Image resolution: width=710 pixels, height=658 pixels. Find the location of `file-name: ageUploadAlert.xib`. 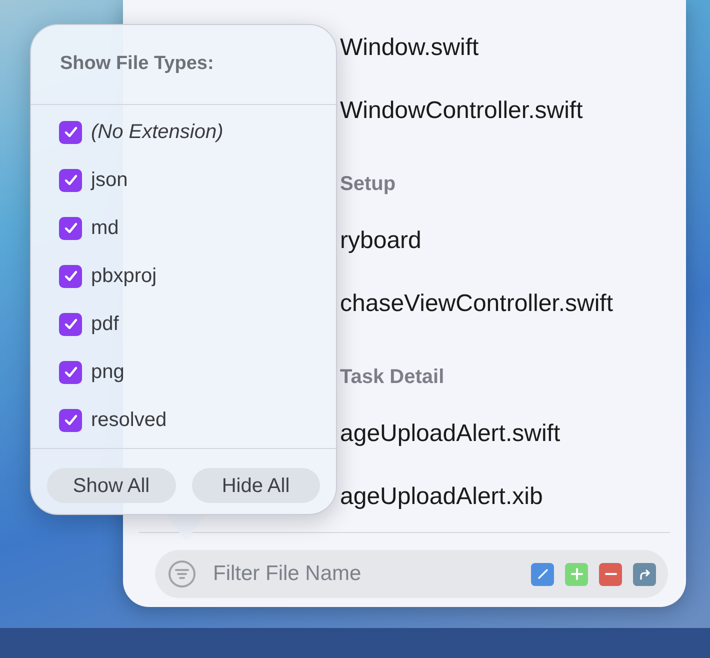

file-name: ageUploadAlert.xib is located at coordinates (441, 496).